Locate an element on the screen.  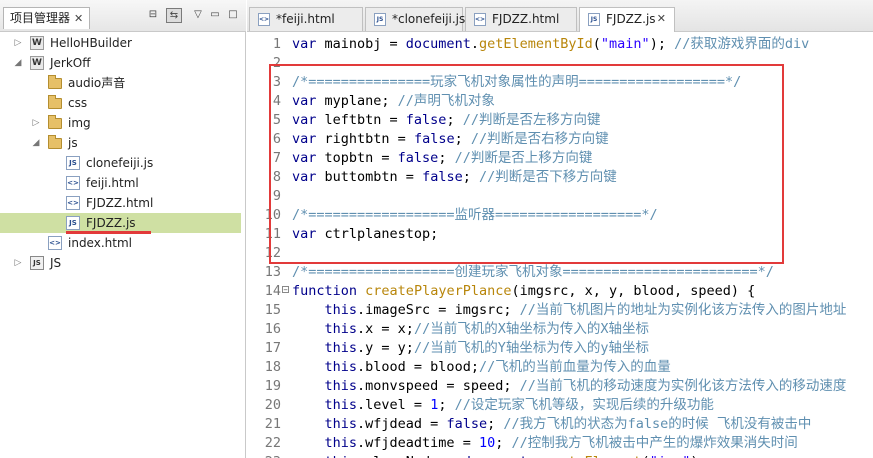
code-token: //当前飞机的Y轴坐标为传入的y轴坐标 is located at coordinates (531, 348).